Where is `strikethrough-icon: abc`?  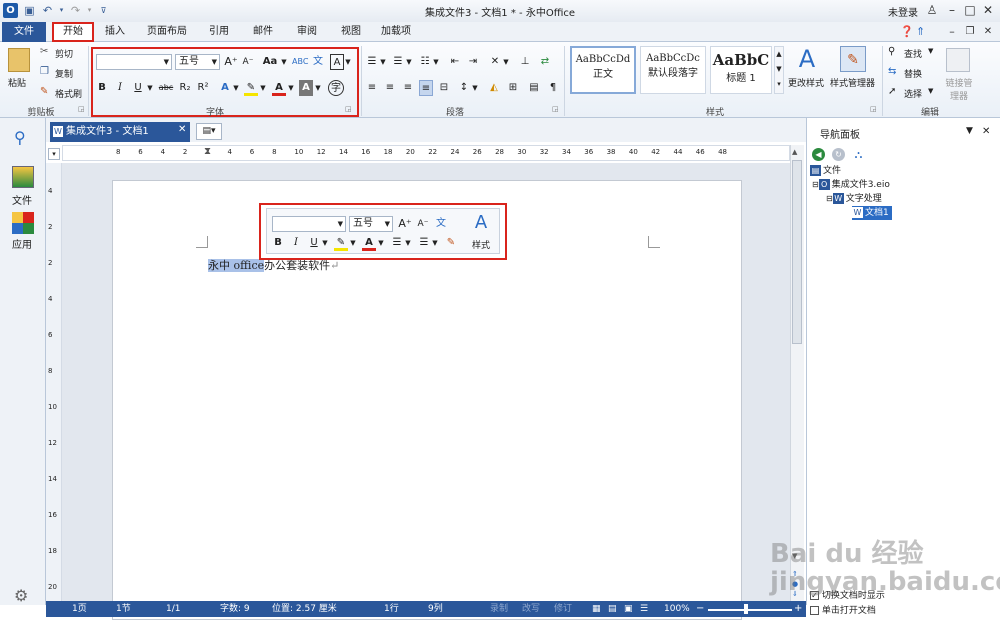
strikethrough-icon: abc is located at coordinates (166, 88).